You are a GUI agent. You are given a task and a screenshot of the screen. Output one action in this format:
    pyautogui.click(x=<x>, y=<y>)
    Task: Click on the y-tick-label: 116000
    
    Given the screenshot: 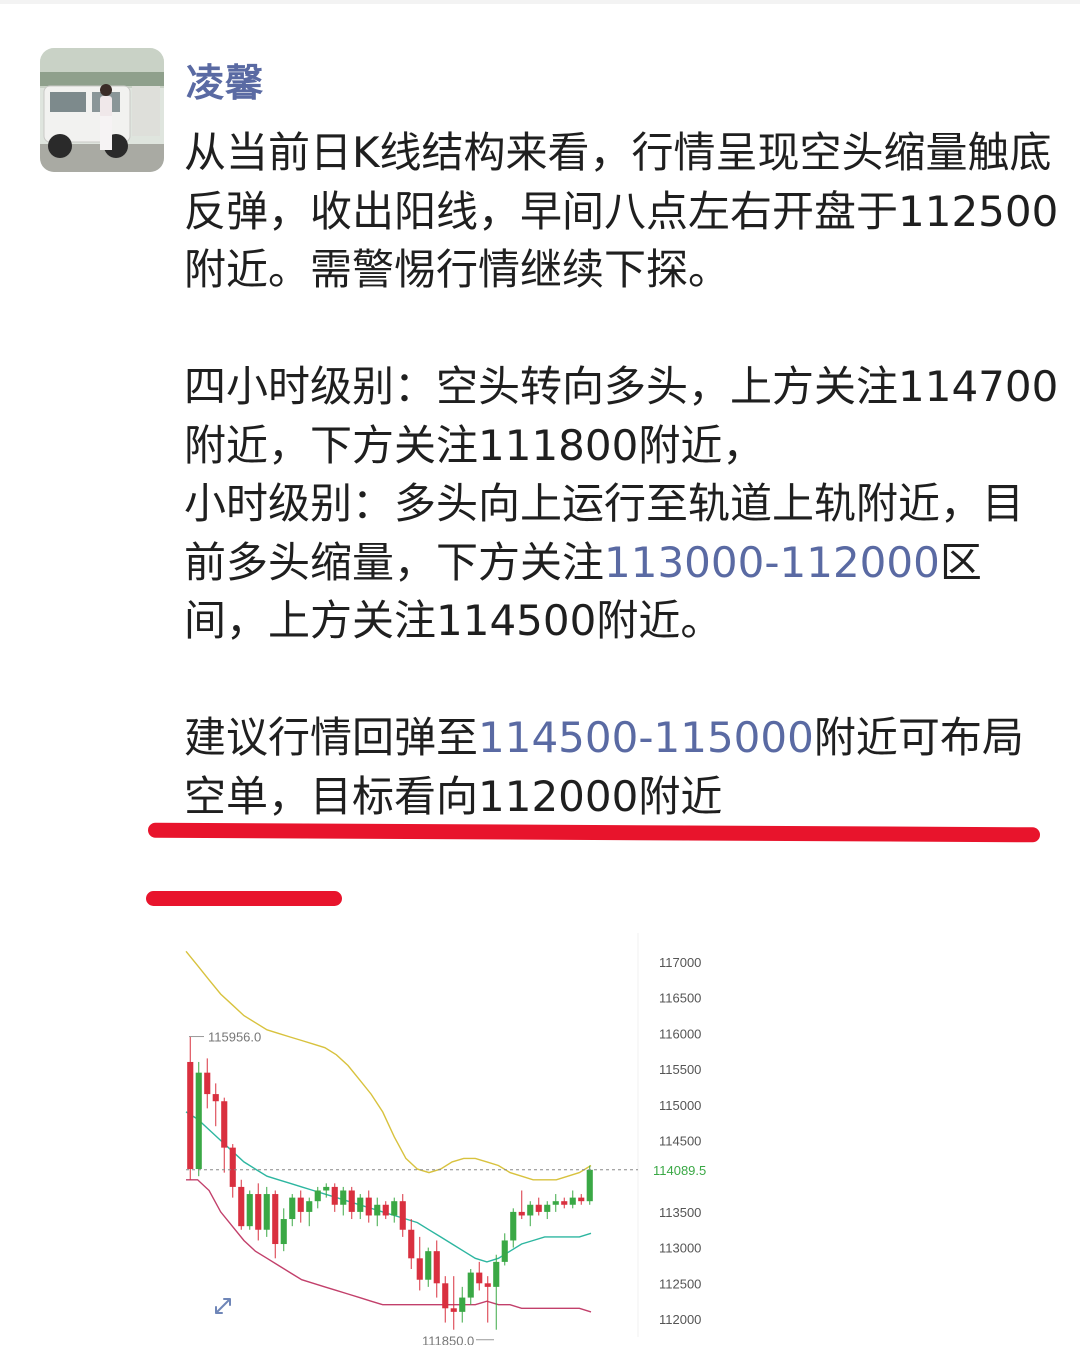 What is the action you would take?
    pyautogui.click(x=680, y=1033)
    